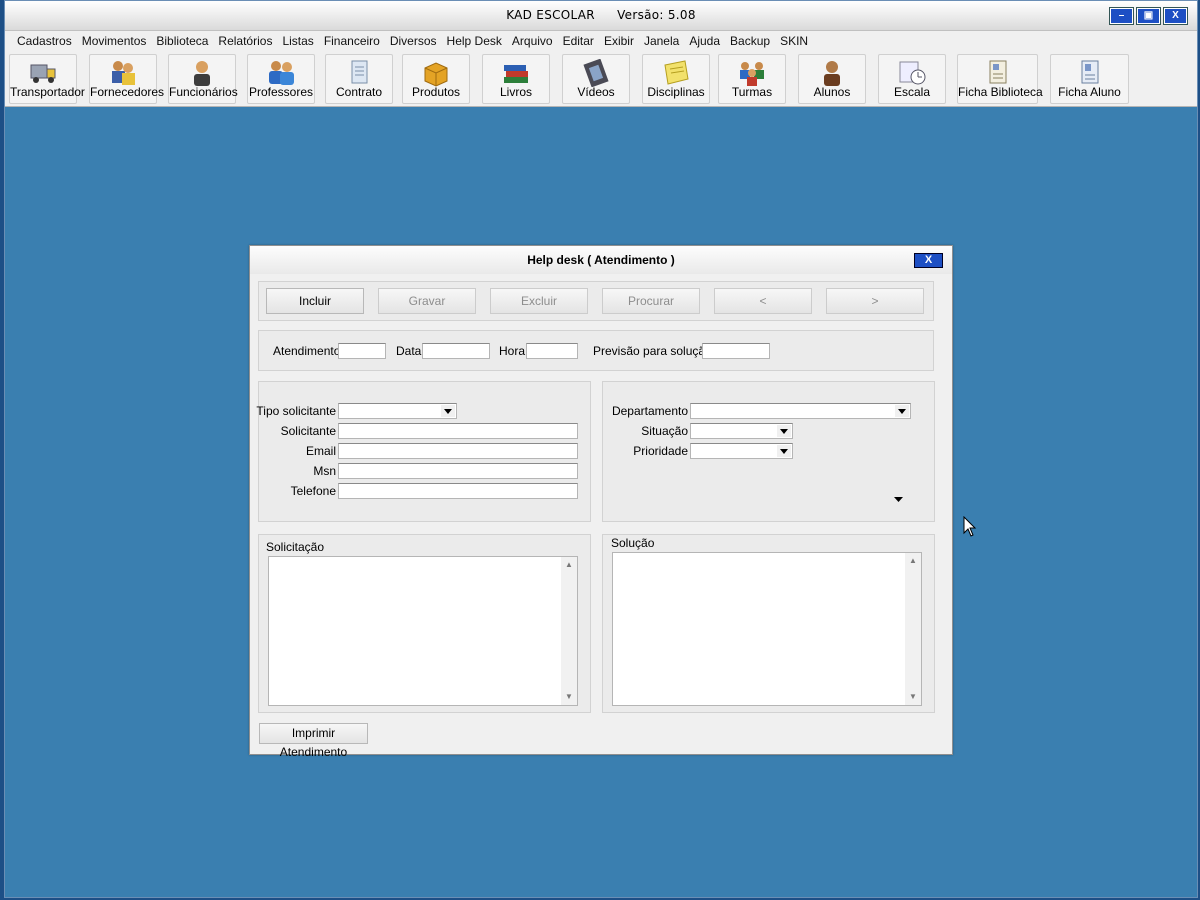 This screenshot has height=900, width=1200. Describe the element at coordinates (676, 72) in the screenshot. I see `notes-icon` at that location.